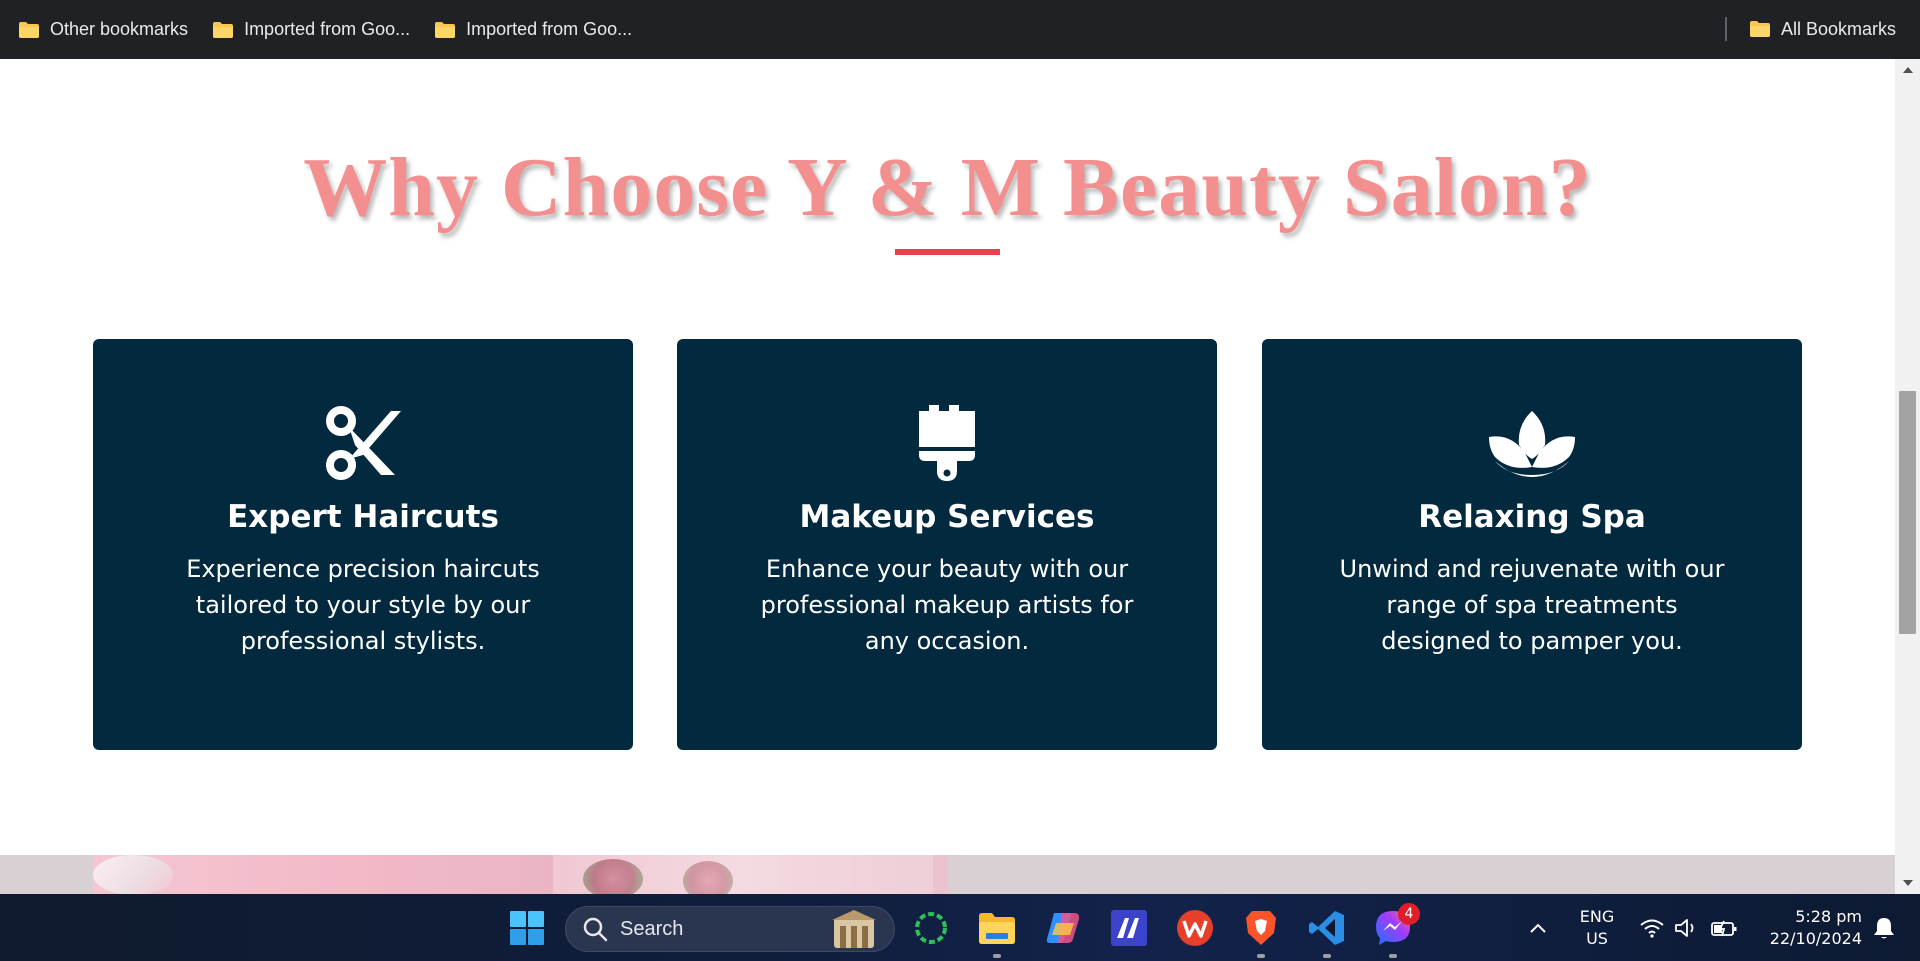 Image resolution: width=1920 pixels, height=961 pixels. I want to click on windows-taskbar: Search 4 ENG US 5:28 pm 22/10/2024, so click(960, 927).